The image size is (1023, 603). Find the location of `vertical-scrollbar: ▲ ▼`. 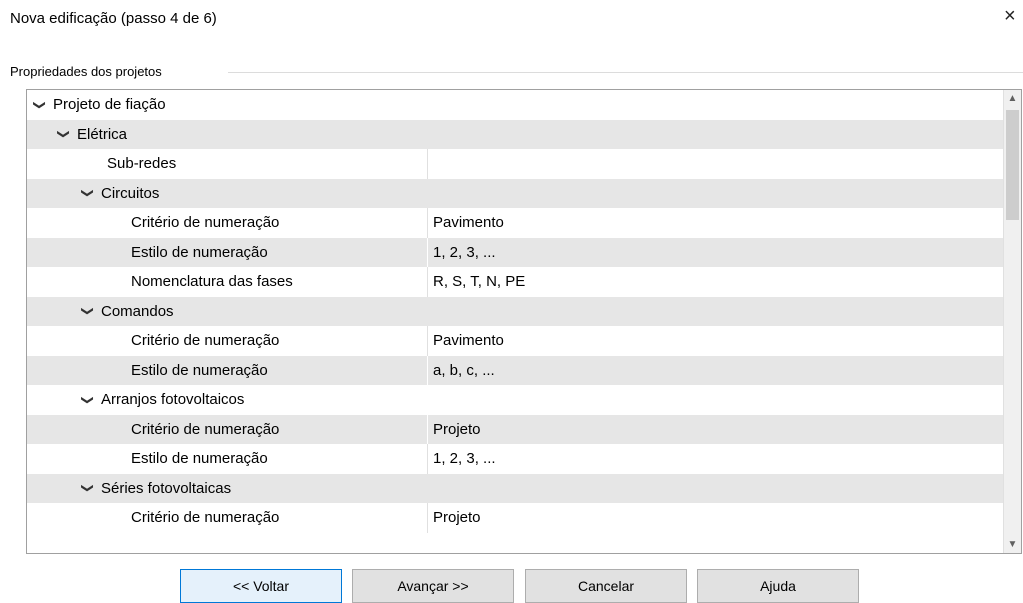

vertical-scrollbar: ▲ ▼ is located at coordinates (1012, 321).